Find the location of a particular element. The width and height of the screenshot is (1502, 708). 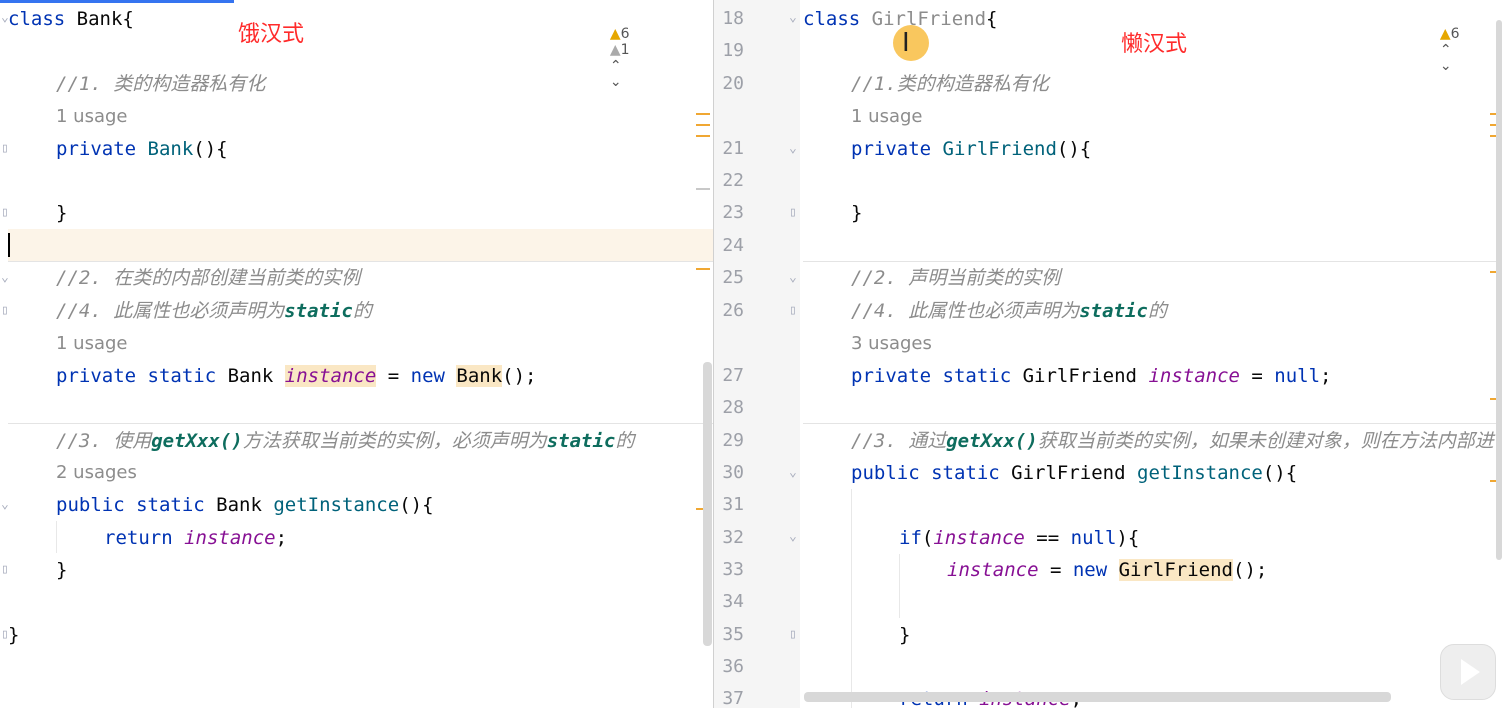

video-play-button is located at coordinates (1468, 672).